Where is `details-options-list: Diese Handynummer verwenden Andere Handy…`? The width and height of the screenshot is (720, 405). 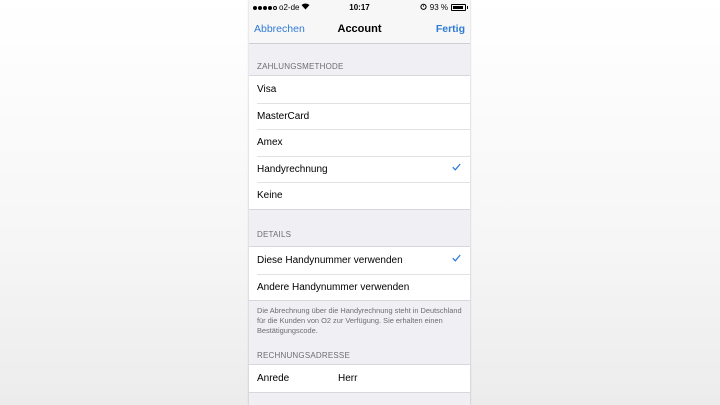
details-options-list: Diese Handynummer verwenden Andere Handy… is located at coordinates (359, 273).